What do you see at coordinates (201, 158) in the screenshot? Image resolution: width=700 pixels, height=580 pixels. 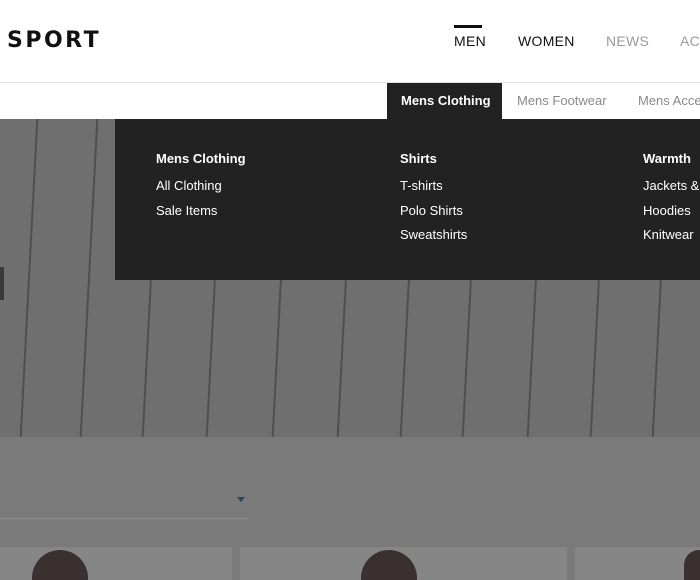 I see `mega-menu-heading: Mens Clothing` at bounding box center [201, 158].